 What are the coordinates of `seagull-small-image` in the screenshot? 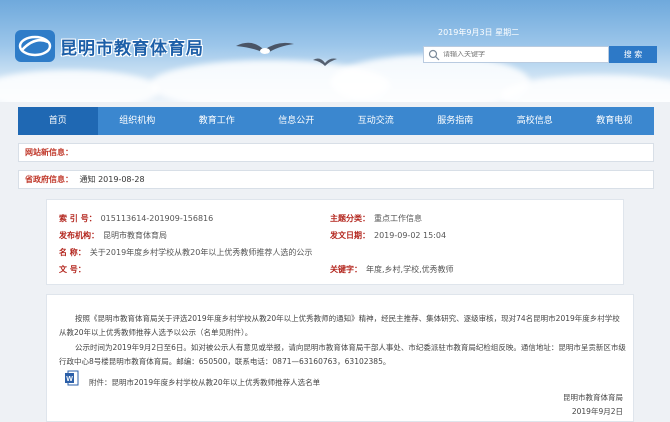 It's located at (325, 62).